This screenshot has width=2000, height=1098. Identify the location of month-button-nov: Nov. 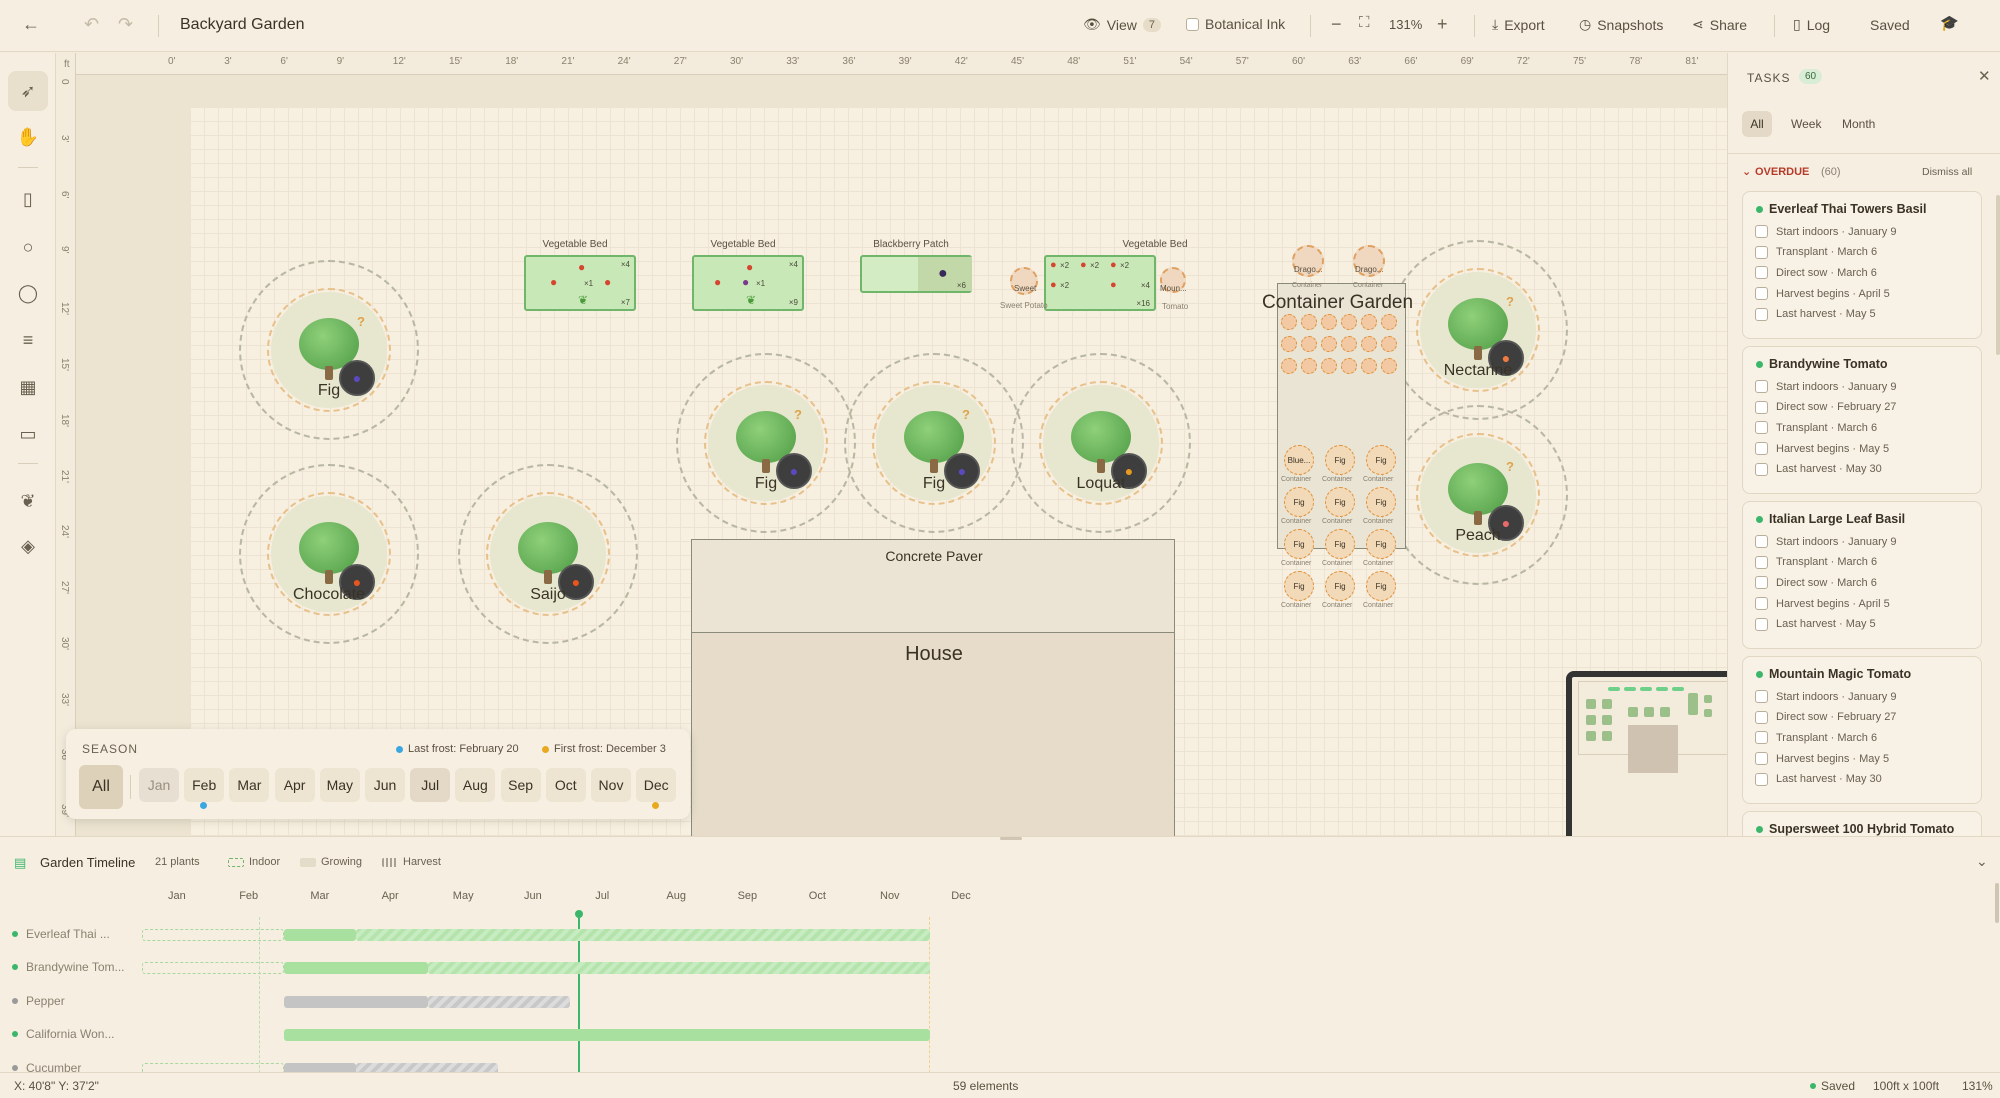
(611, 785).